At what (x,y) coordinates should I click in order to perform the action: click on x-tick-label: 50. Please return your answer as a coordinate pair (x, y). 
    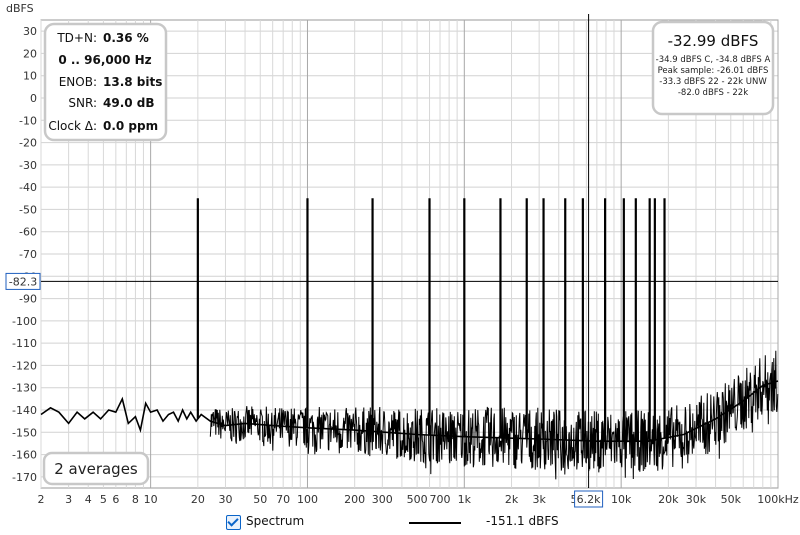
    Looking at the image, I should click on (260, 499).